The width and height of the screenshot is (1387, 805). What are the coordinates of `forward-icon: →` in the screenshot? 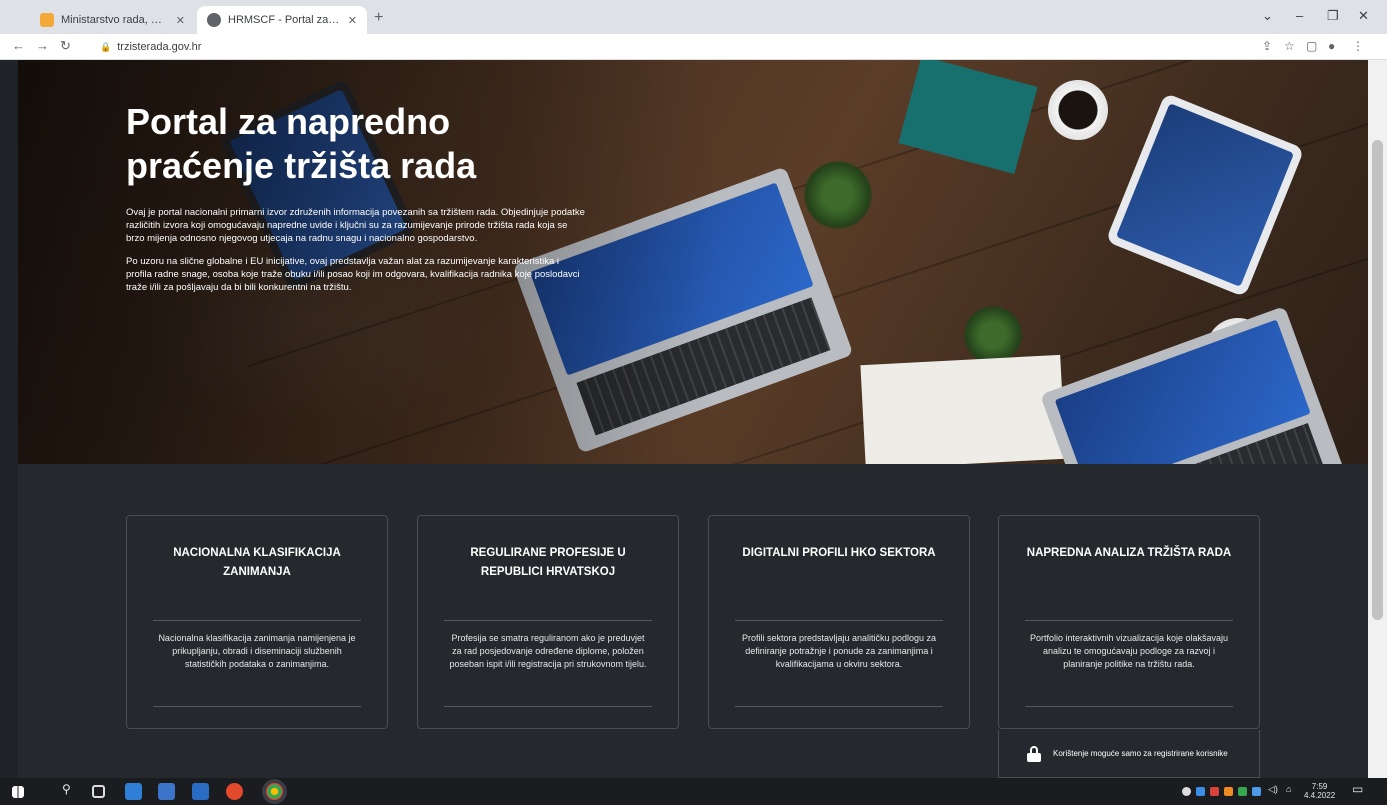 It's located at (42, 45).